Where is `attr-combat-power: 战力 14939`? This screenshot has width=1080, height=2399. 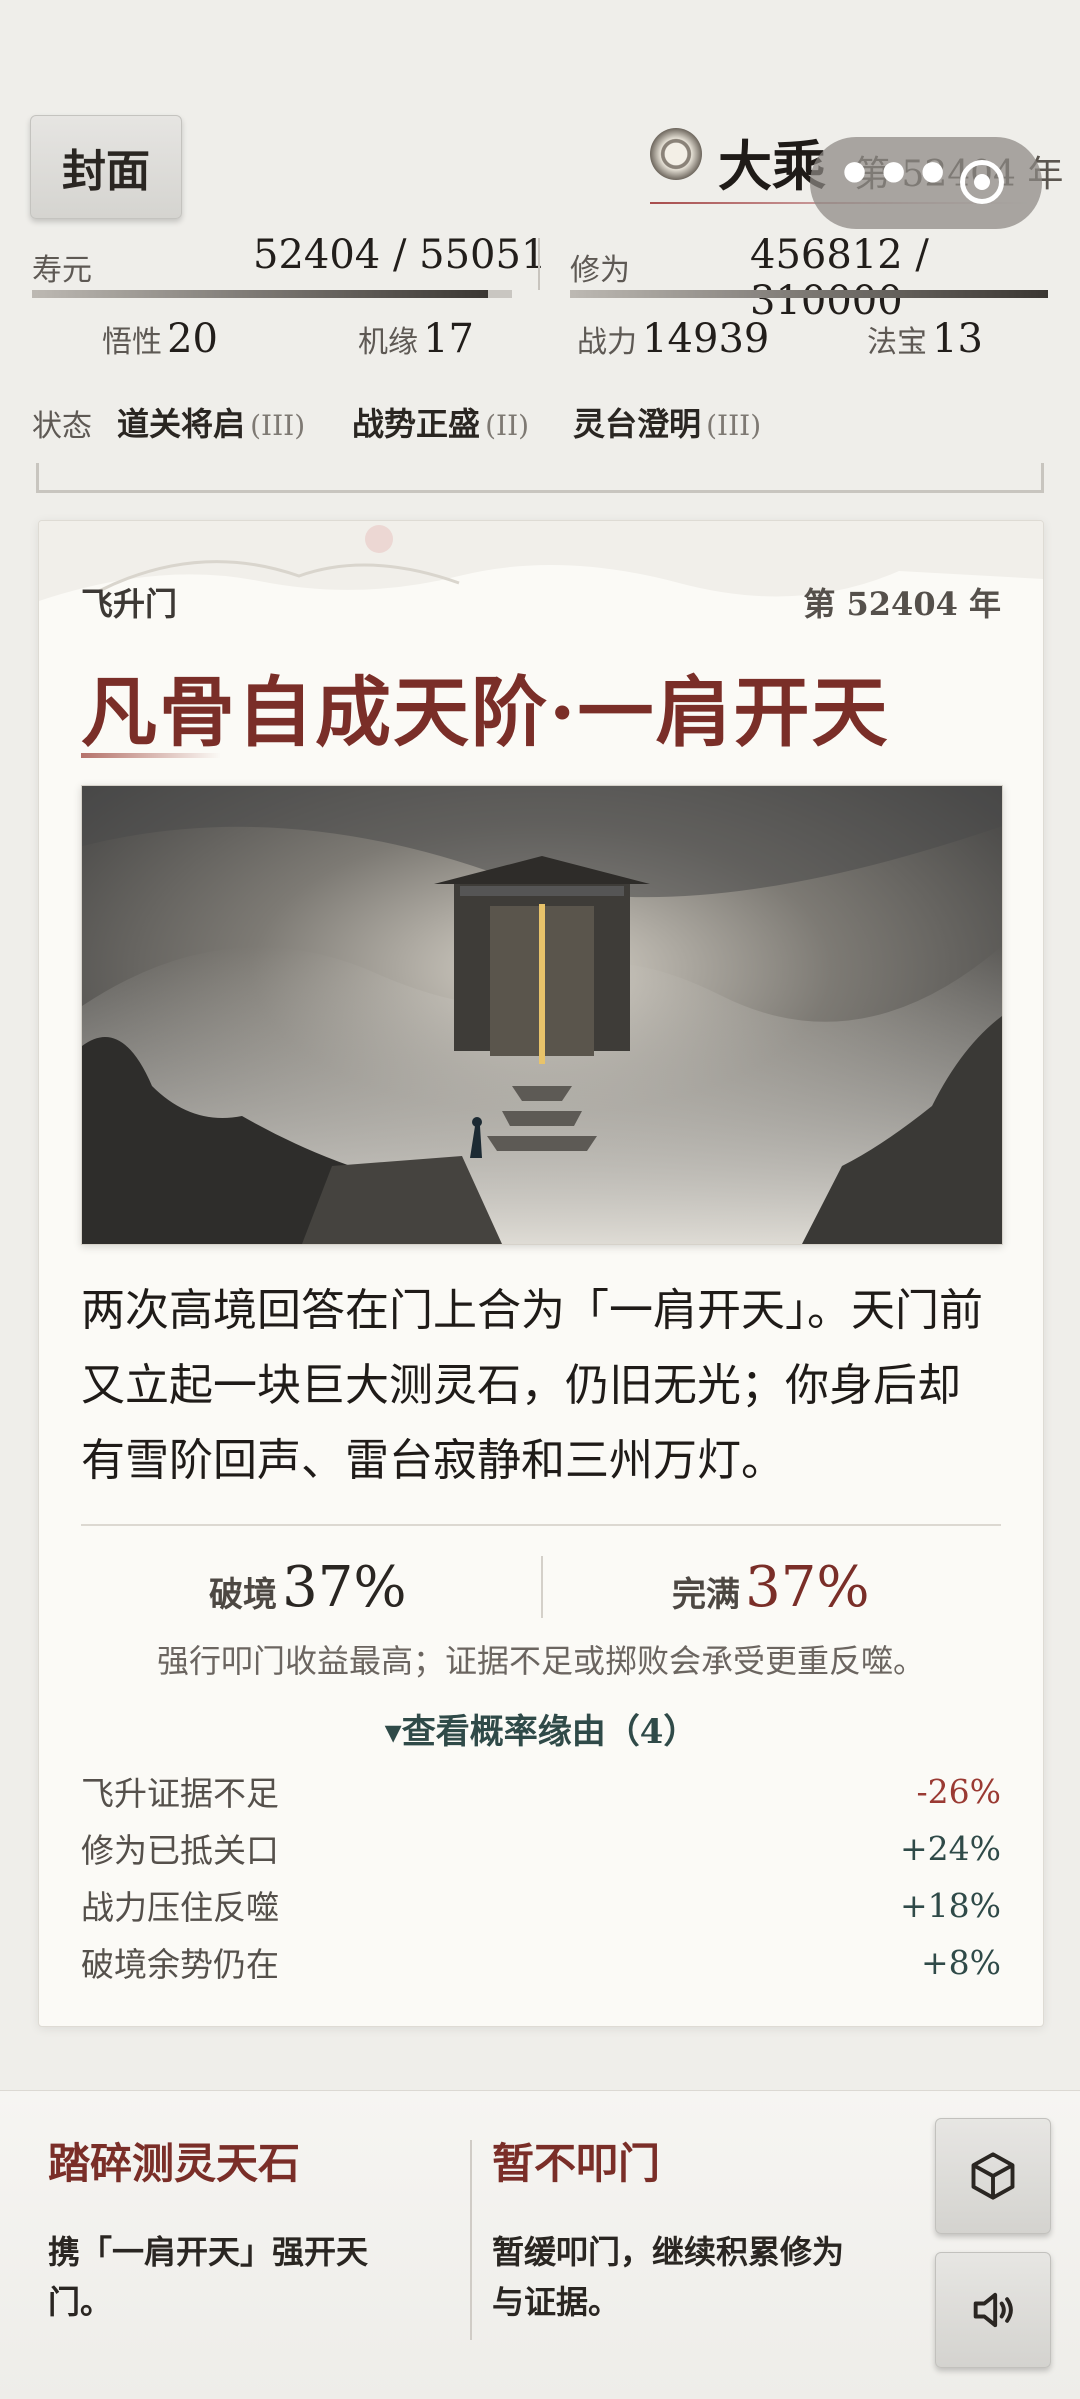 attr-combat-power: 战力 14939 is located at coordinates (673, 339).